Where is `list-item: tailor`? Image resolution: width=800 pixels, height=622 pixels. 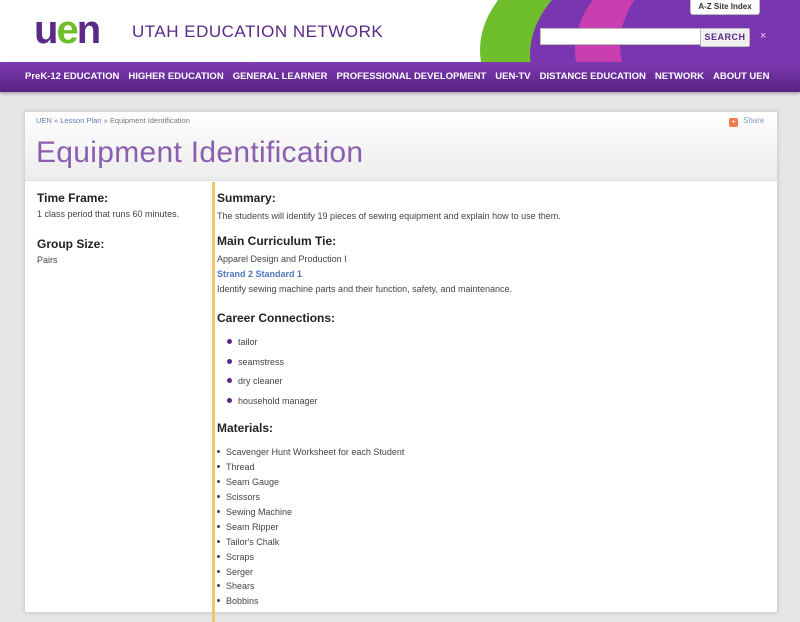
list-item: tailor is located at coordinates (492, 347).